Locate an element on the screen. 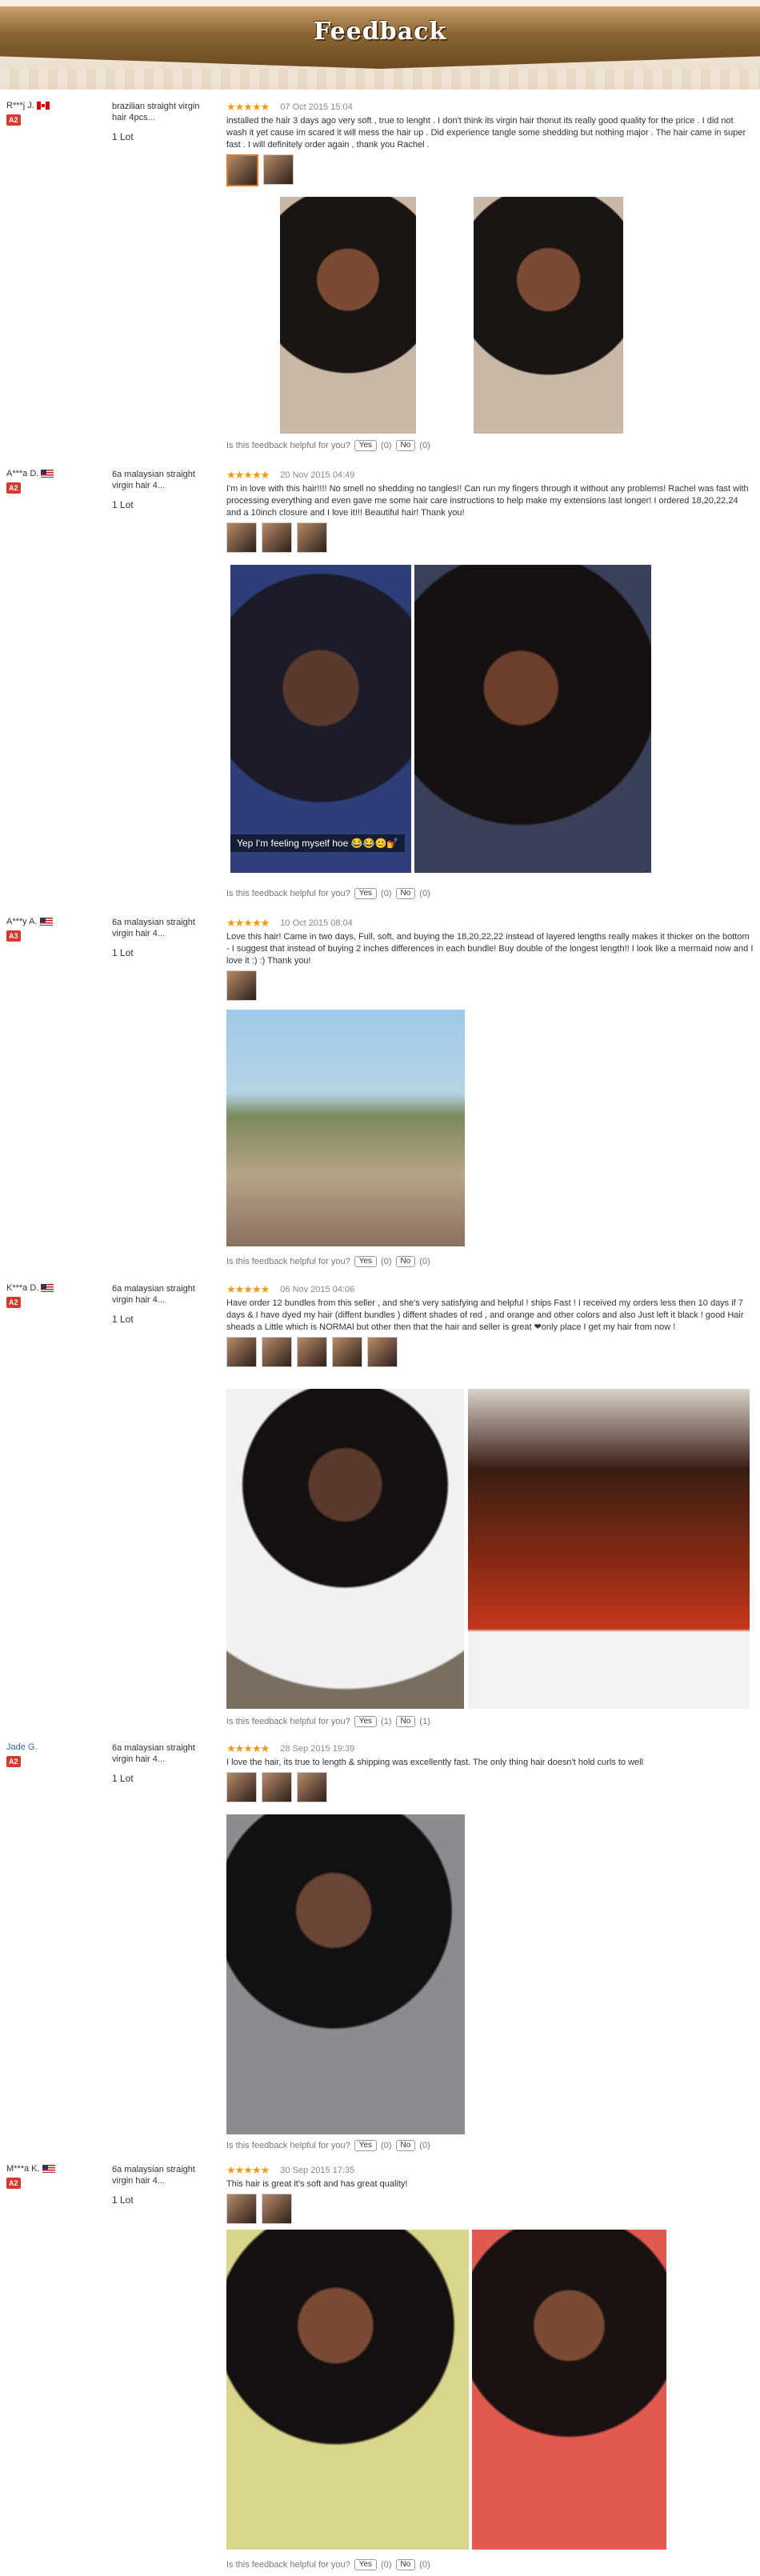 Image resolution: width=760 pixels, height=2576 pixels. banner-pattern is located at coordinates (380, 79).